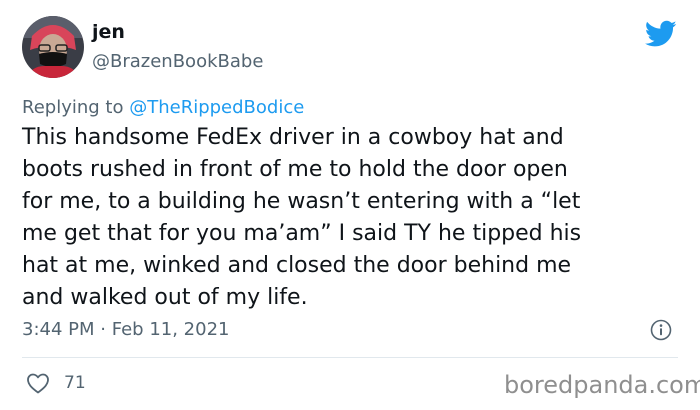 Image resolution: width=700 pixels, height=410 pixels. What do you see at coordinates (661, 330) in the screenshot?
I see `info-icon` at bounding box center [661, 330].